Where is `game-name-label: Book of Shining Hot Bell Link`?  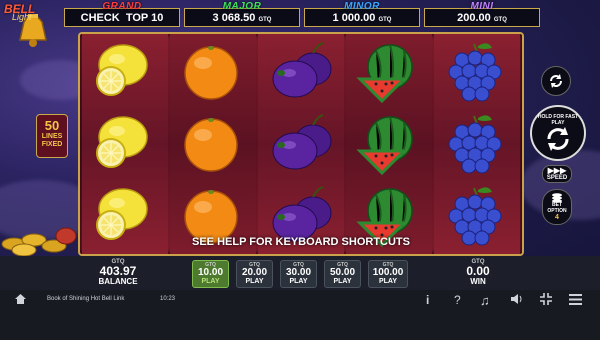
game-name-label: Book of Shining Hot Bell Link is located at coordinates (86, 299).